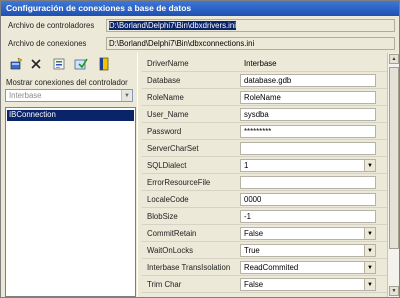 The width and height of the screenshot is (400, 298). What do you see at coordinates (168, 199) in the screenshot?
I see `property-name: LocaleCode` at bounding box center [168, 199].